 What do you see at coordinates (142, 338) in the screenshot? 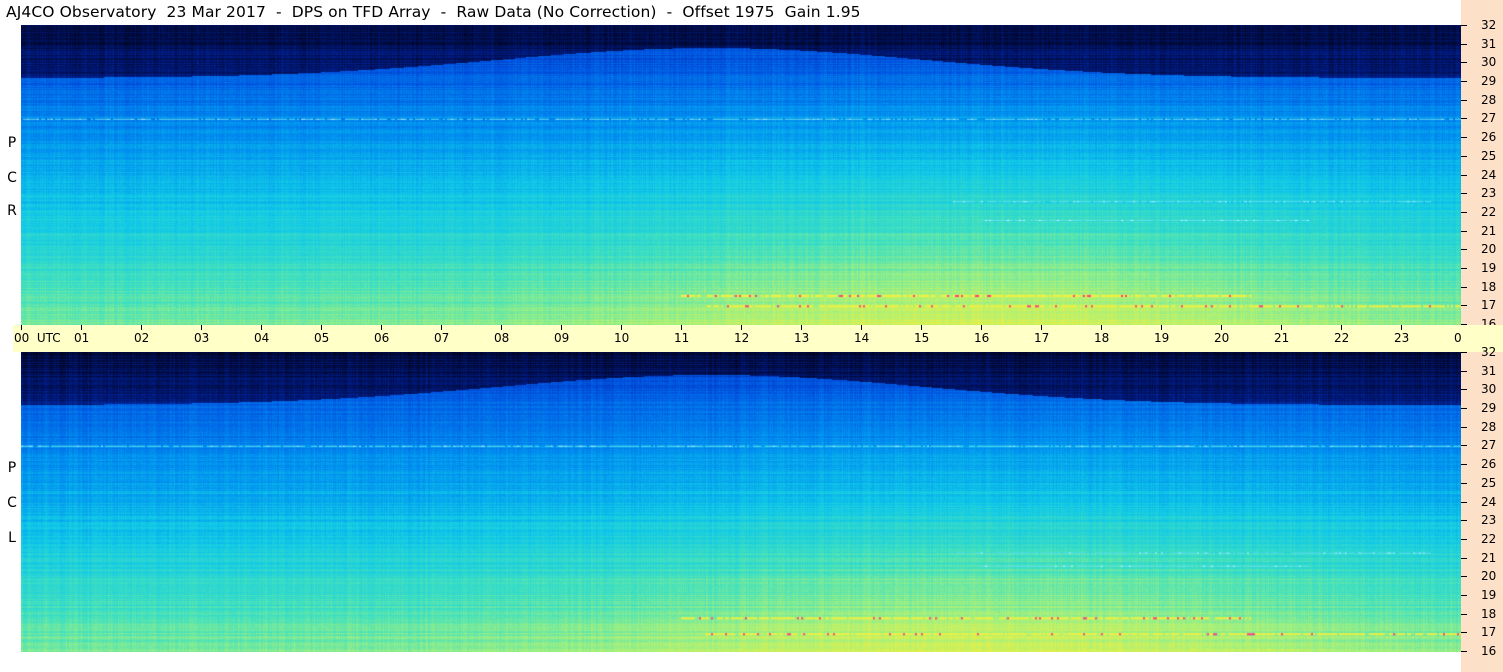
I see `time-tick-label: 02` at bounding box center [142, 338].